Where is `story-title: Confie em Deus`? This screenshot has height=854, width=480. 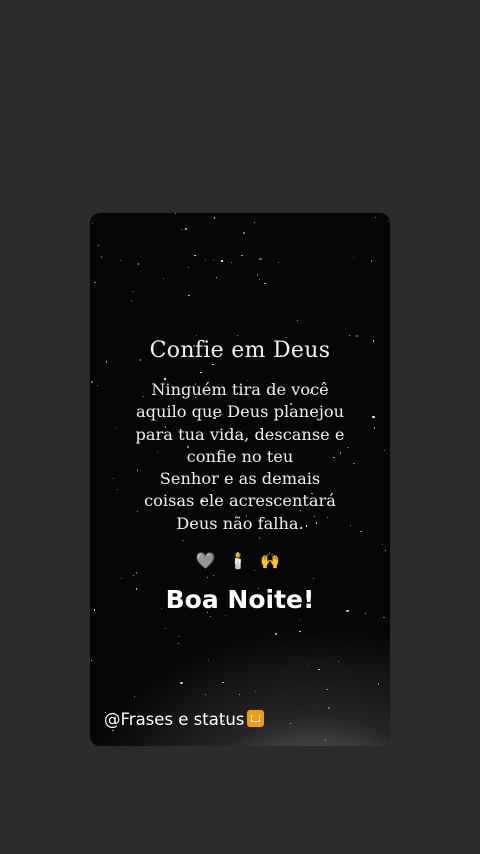
story-title: Confie em Deus is located at coordinates (240, 350).